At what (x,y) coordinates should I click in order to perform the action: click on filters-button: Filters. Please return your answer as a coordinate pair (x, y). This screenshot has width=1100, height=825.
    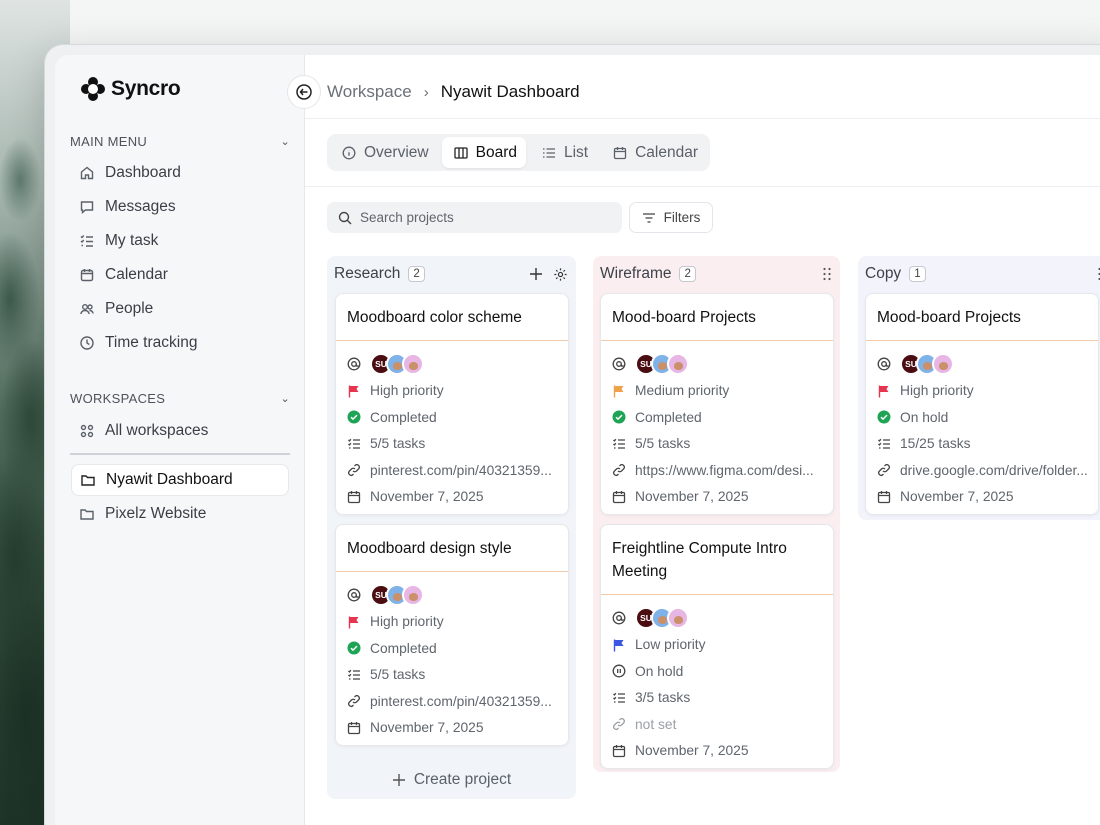
    Looking at the image, I should click on (671, 217).